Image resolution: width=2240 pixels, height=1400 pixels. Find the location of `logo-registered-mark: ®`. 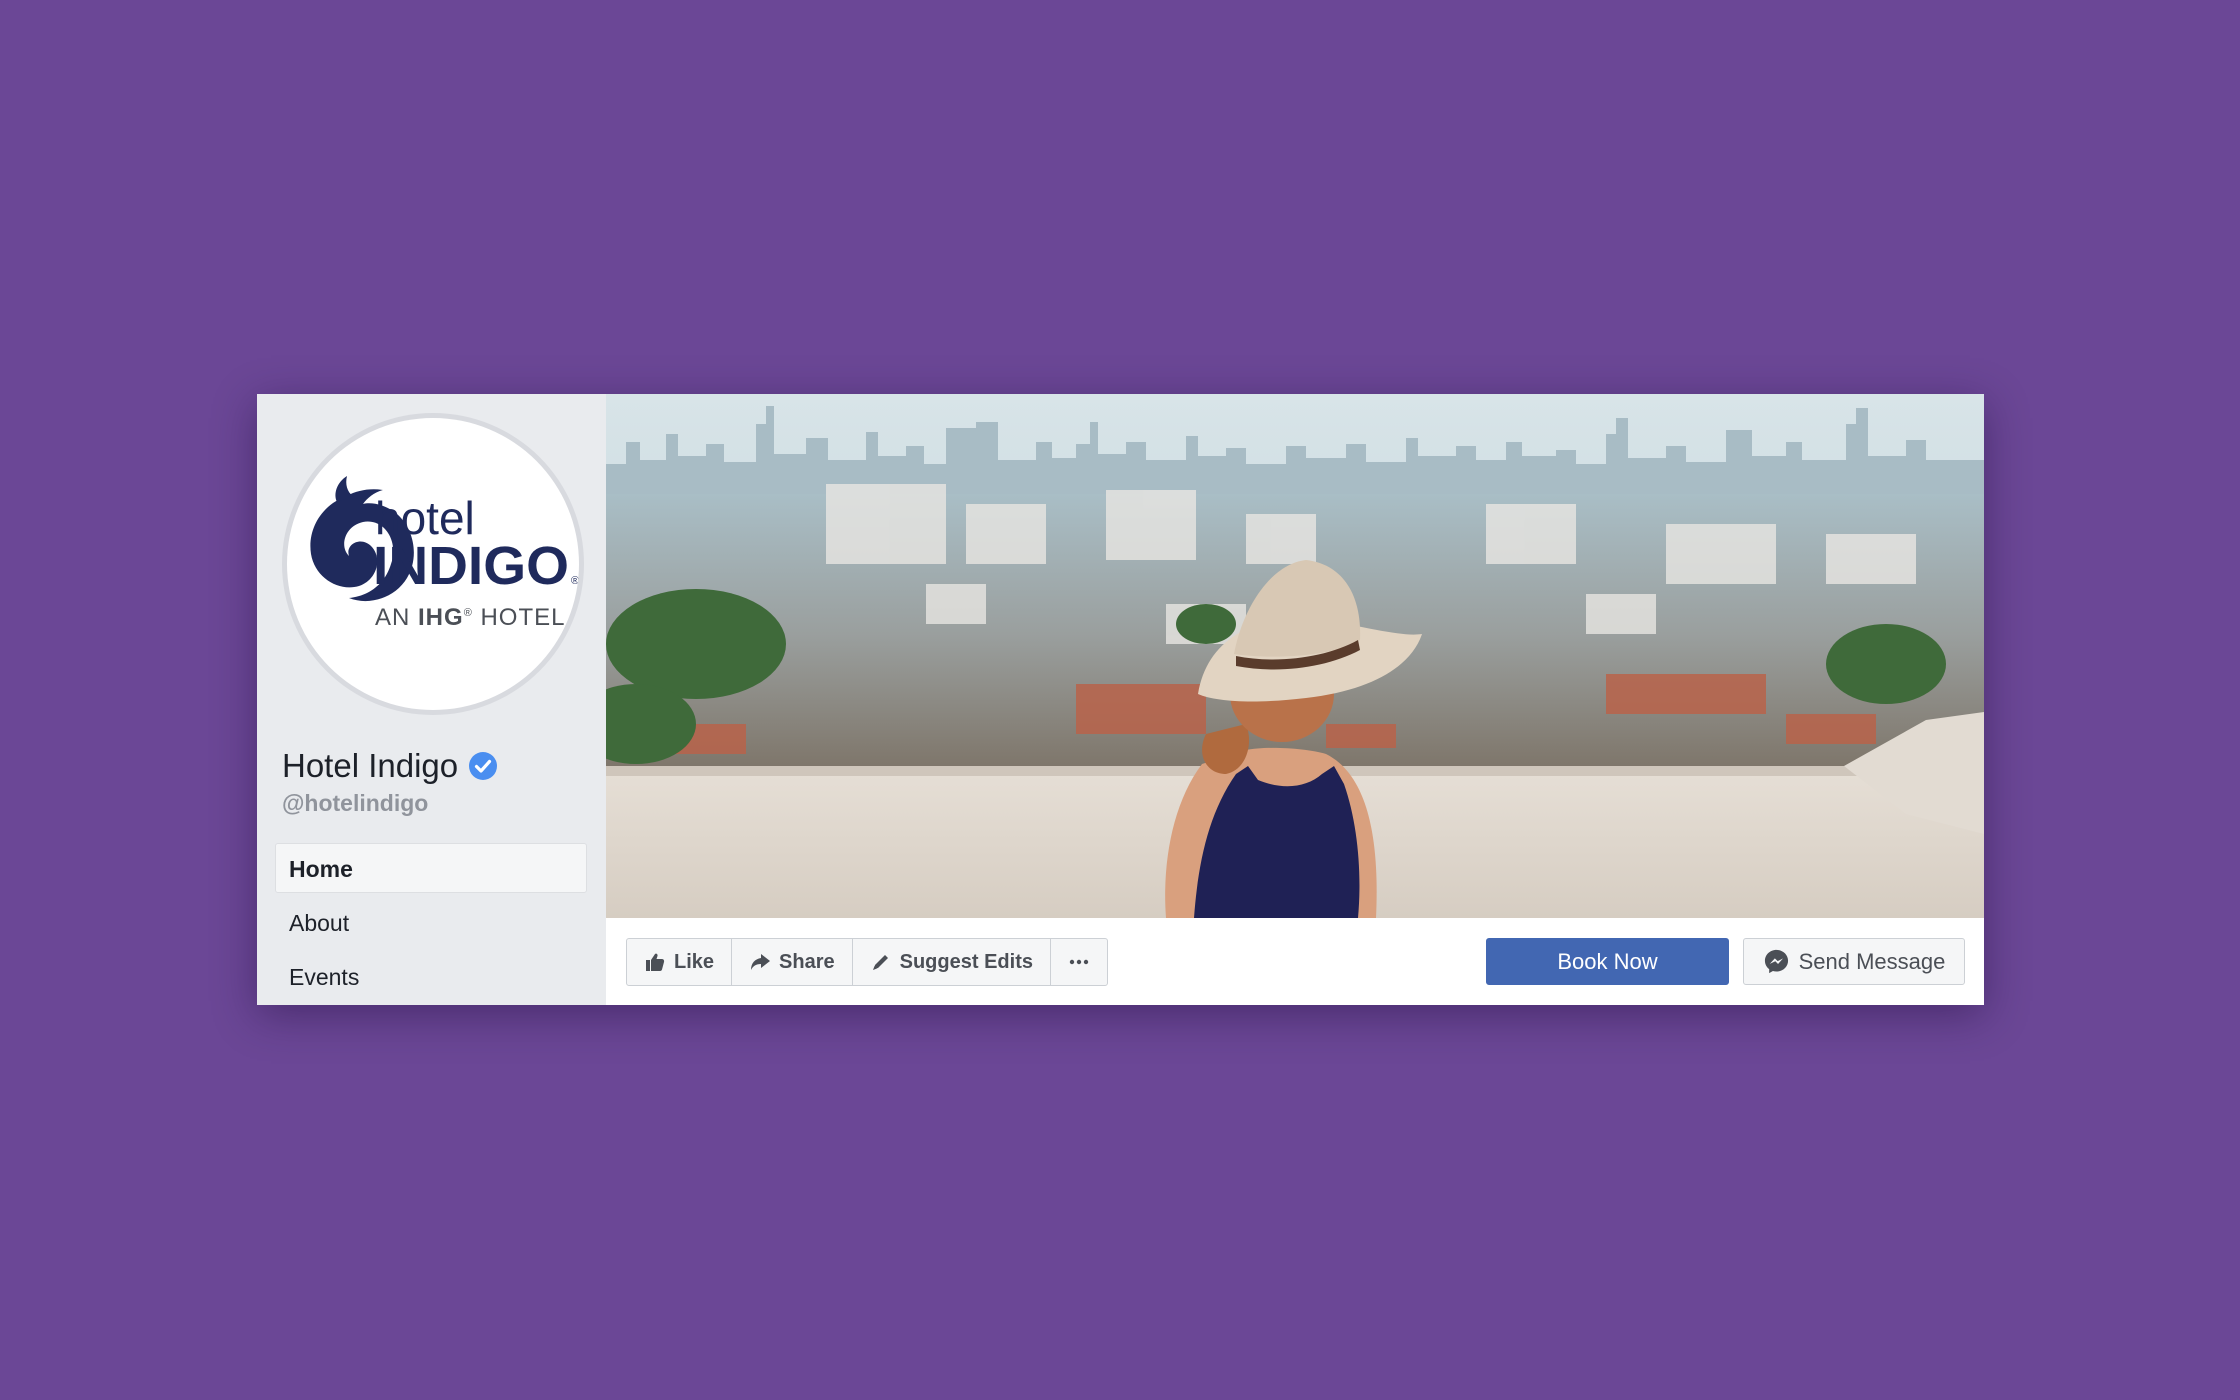

logo-registered-mark: ® is located at coordinates (575, 581).